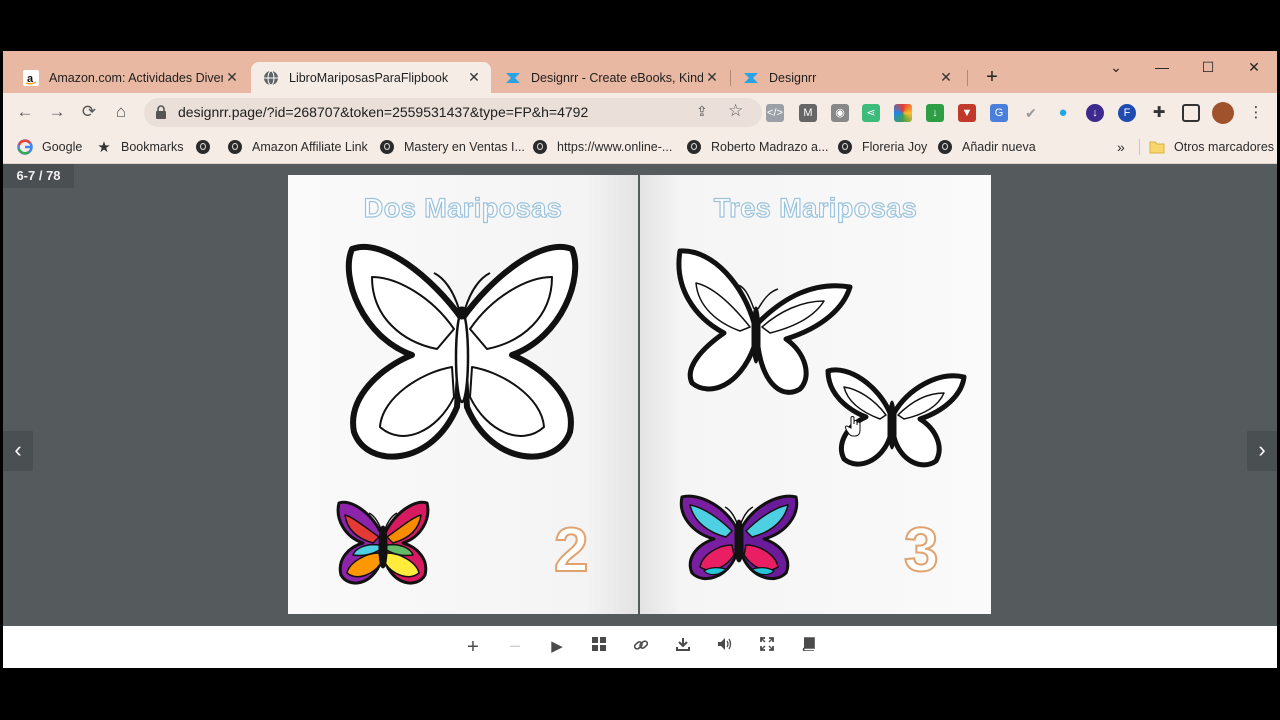 This screenshot has width=1280, height=720. What do you see at coordinates (935, 113) in the screenshot?
I see `download-extension-icon: ↓` at bounding box center [935, 113].